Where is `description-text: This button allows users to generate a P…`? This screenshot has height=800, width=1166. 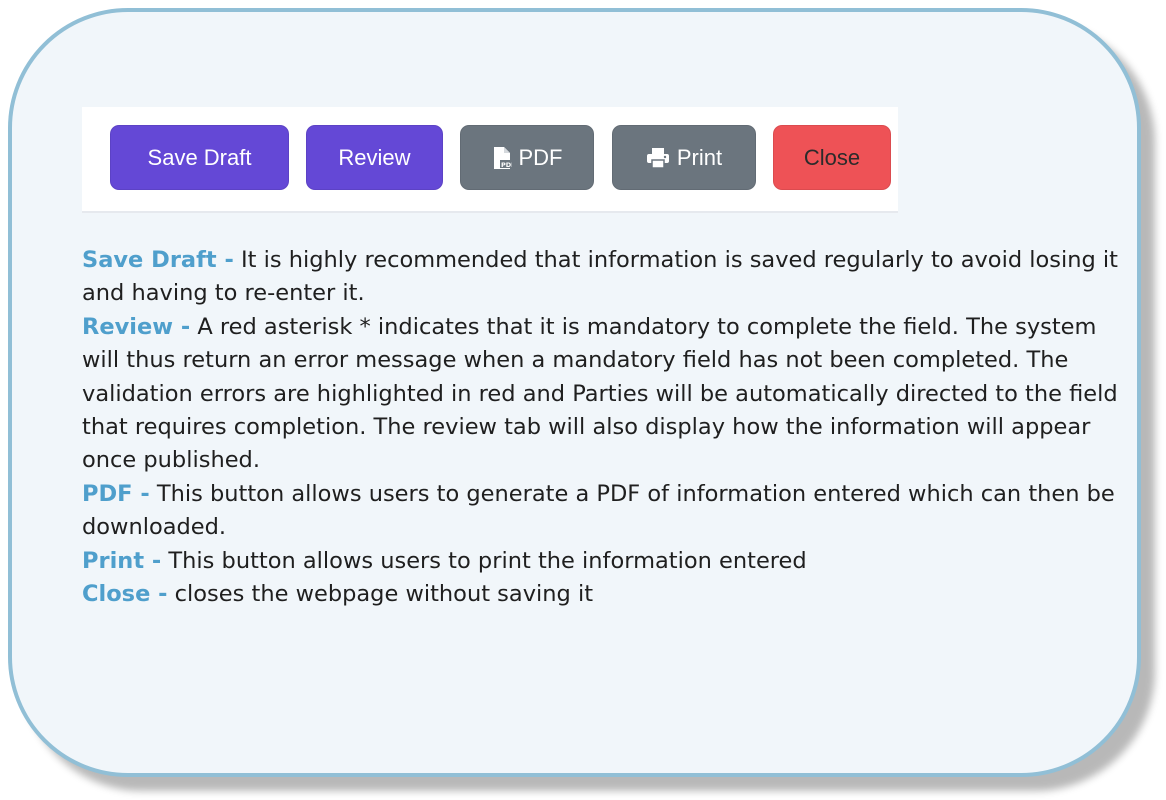 description-text: This button allows users to generate a P… is located at coordinates (598, 510).